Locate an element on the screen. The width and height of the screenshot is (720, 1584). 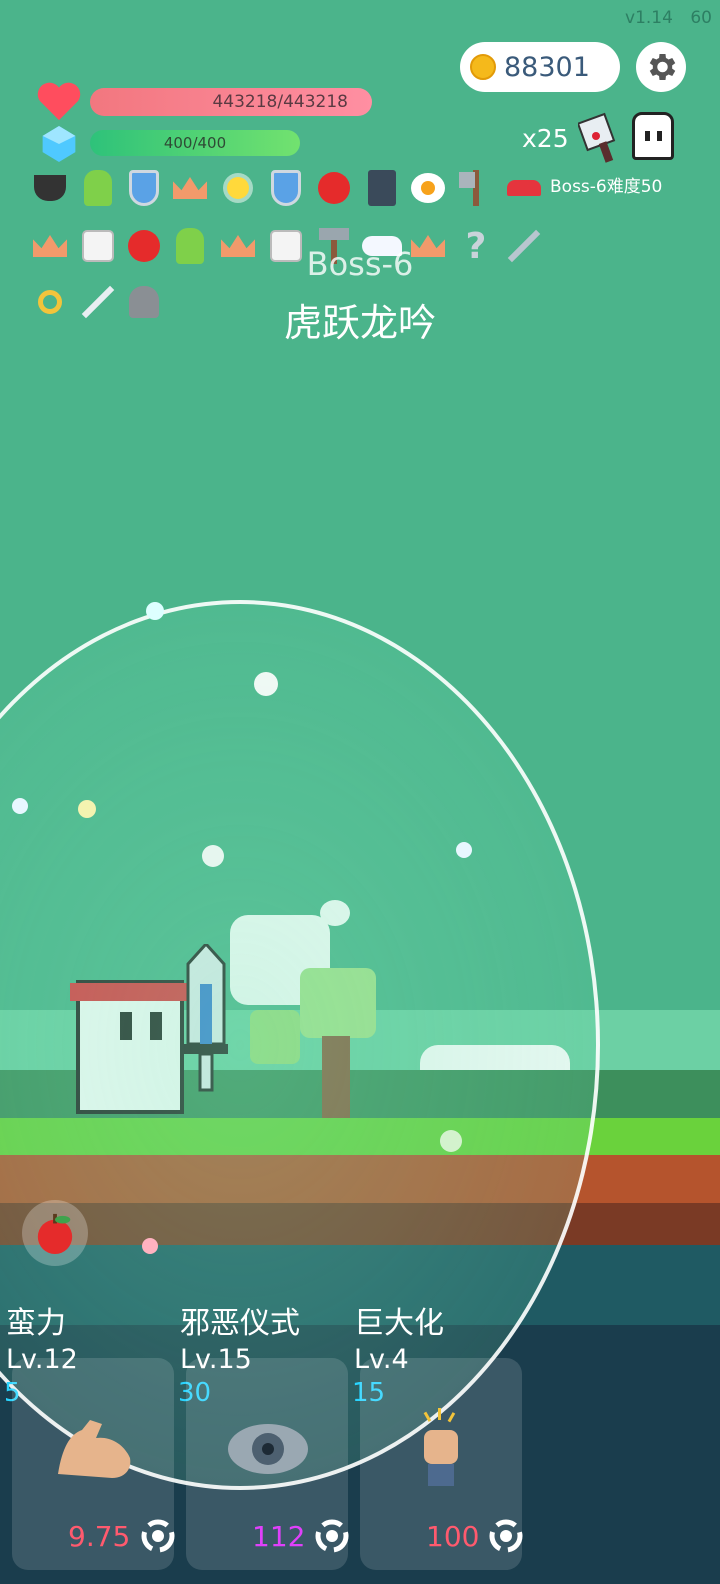
gold-counter: 88301 is located at coordinates (540, 67).